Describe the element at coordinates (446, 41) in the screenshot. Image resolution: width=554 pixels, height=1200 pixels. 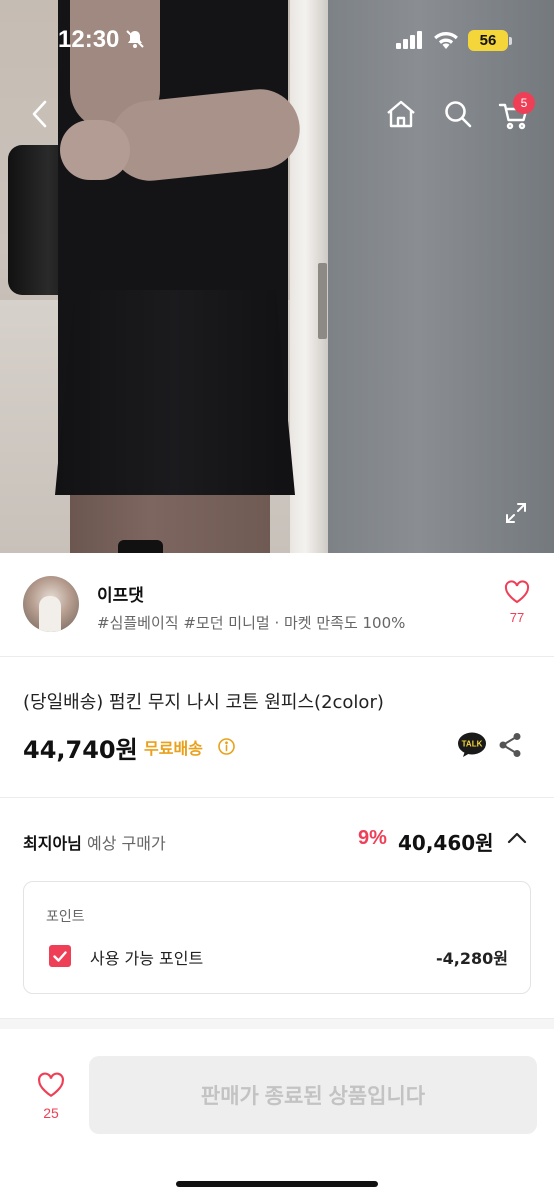
I see `wifi-icon` at that location.